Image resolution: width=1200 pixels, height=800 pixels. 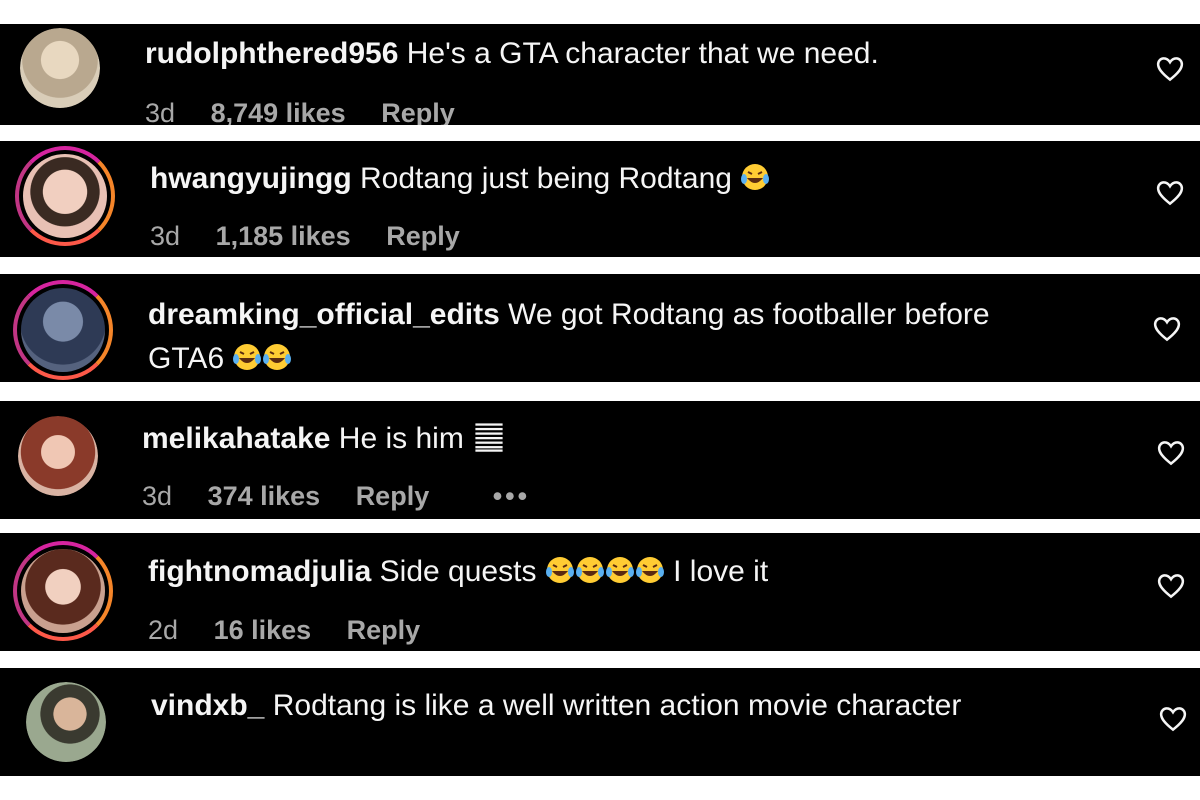 What do you see at coordinates (236, 438) in the screenshot?
I see `username: melikahatake` at bounding box center [236, 438].